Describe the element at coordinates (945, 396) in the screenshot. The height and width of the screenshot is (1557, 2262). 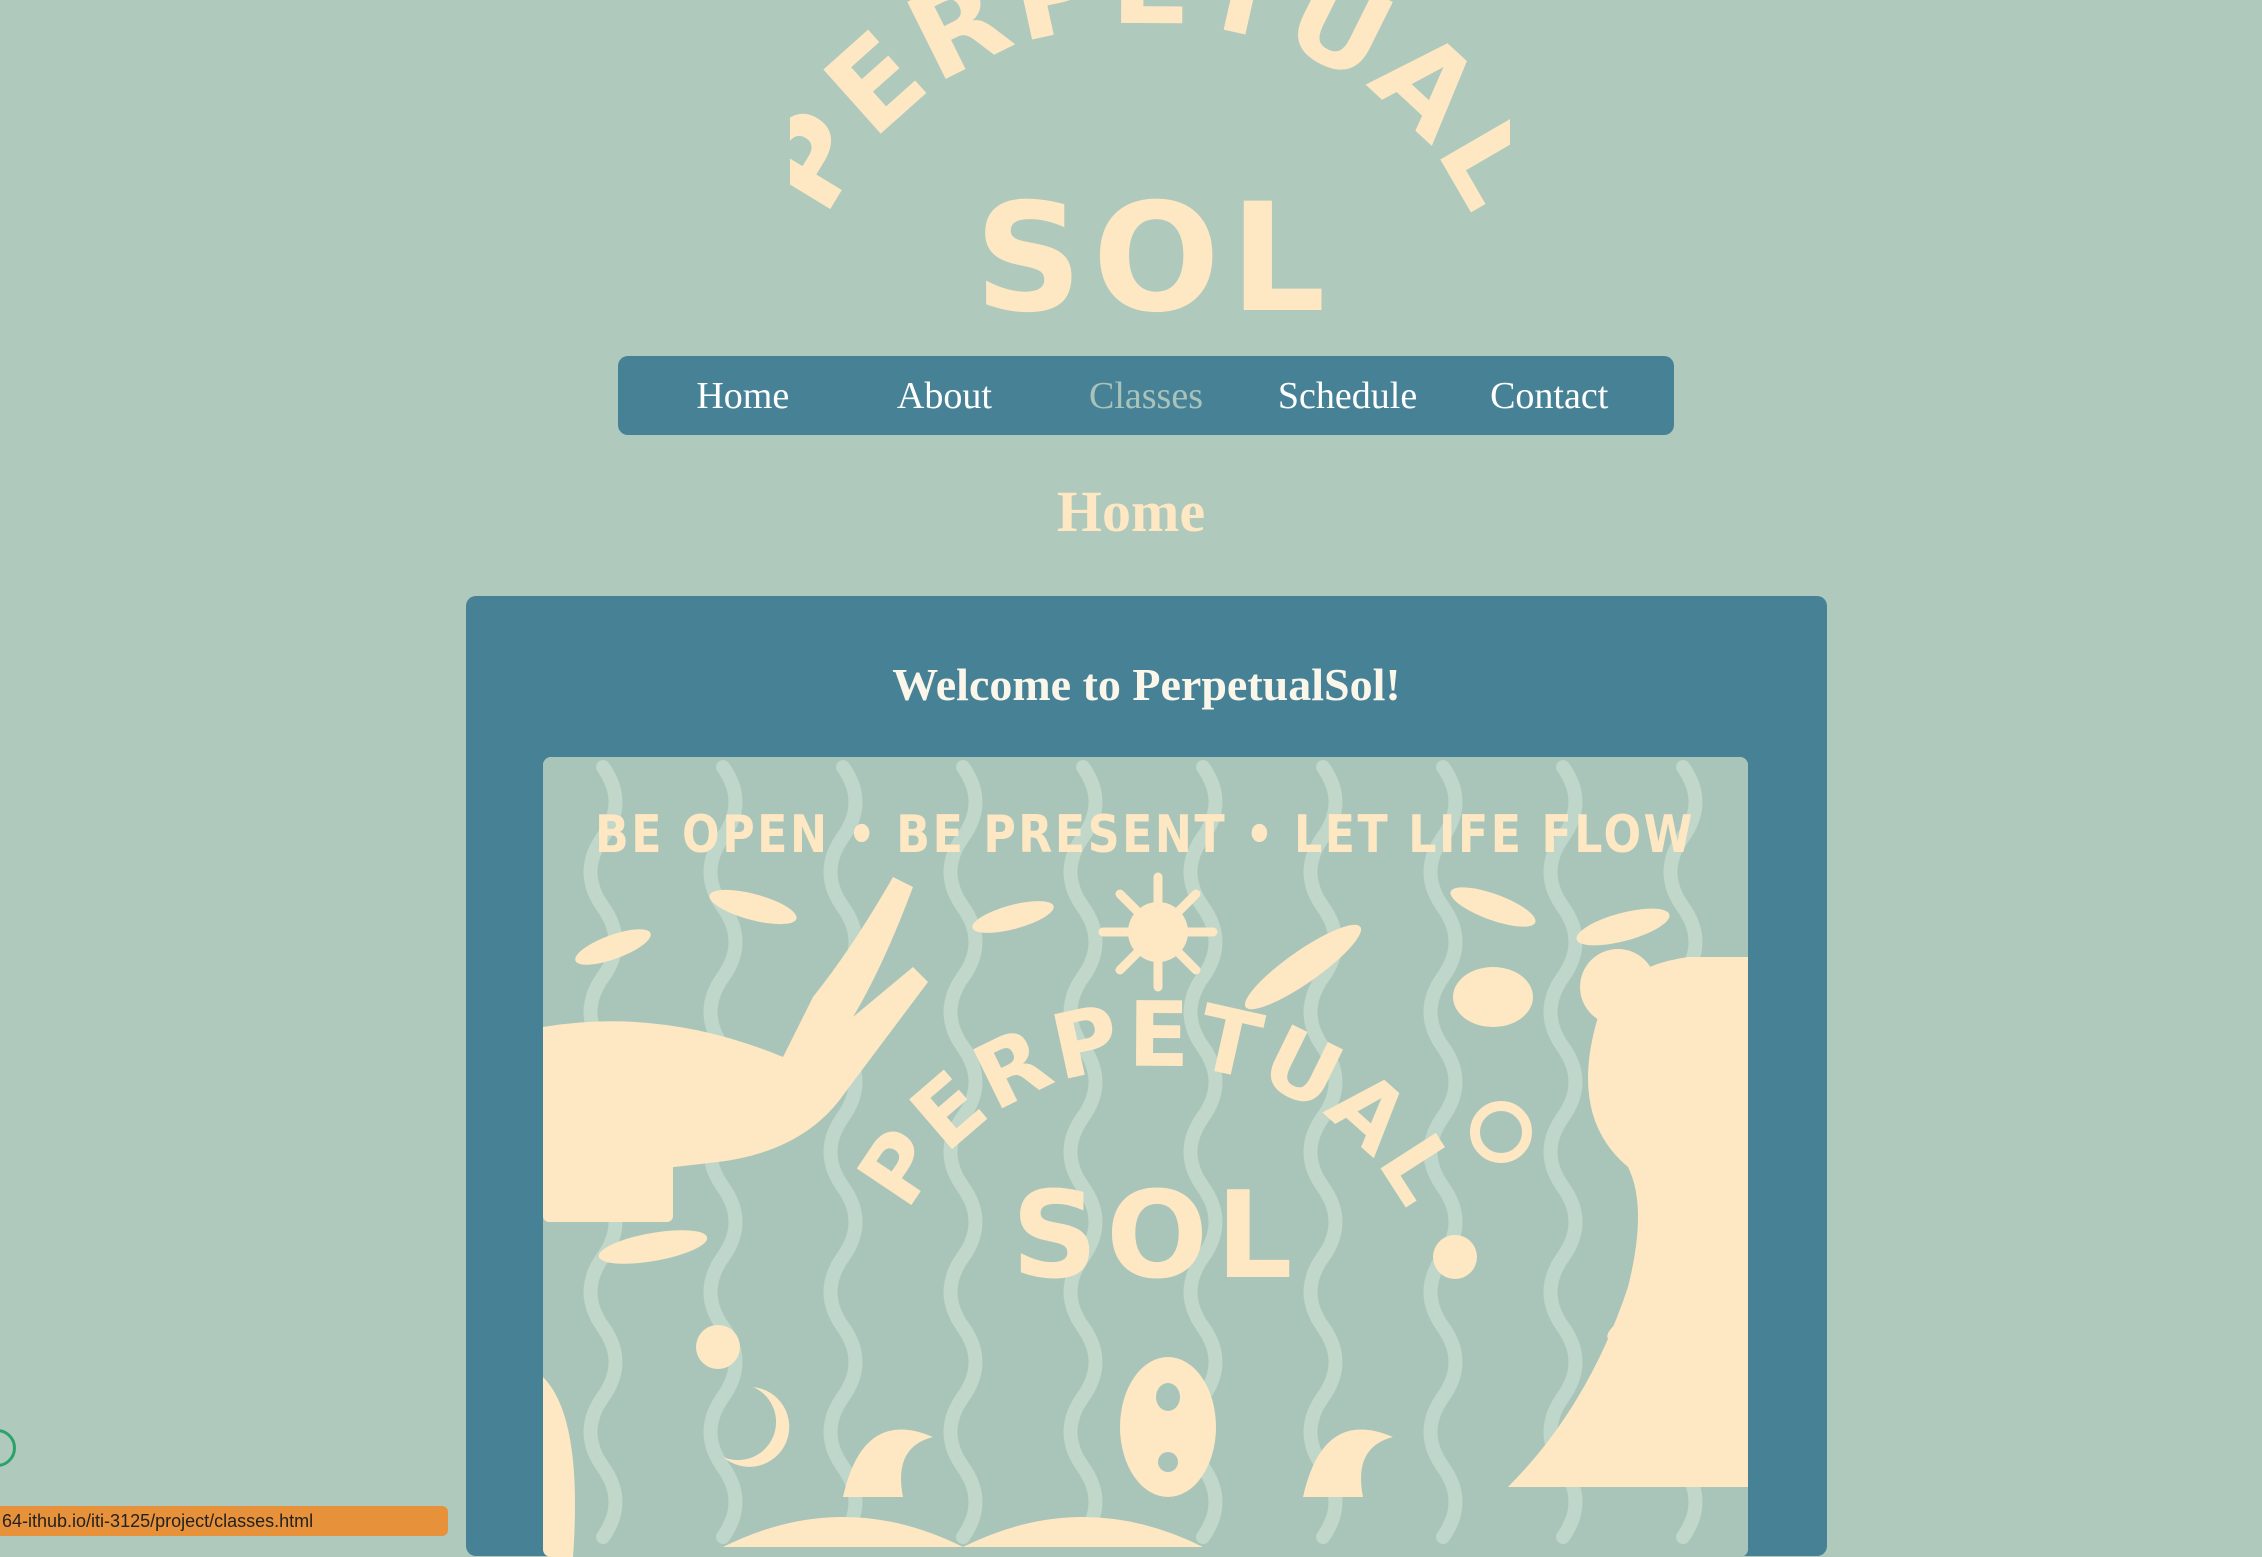
I see `nav-link-about: About` at that location.